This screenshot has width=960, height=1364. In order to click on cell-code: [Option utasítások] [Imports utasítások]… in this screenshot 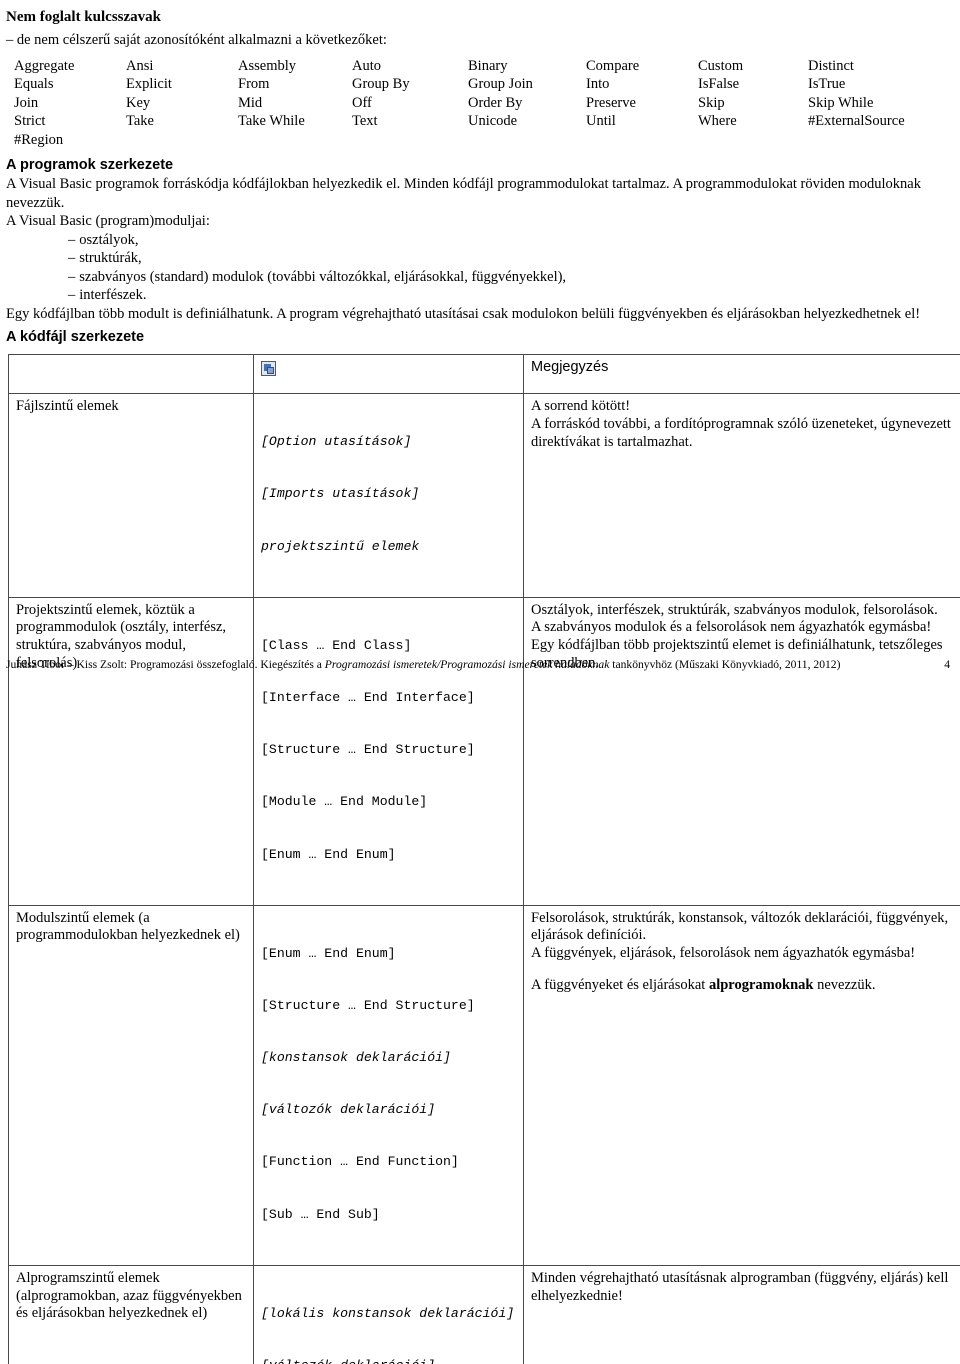, I will do `click(389, 495)`.